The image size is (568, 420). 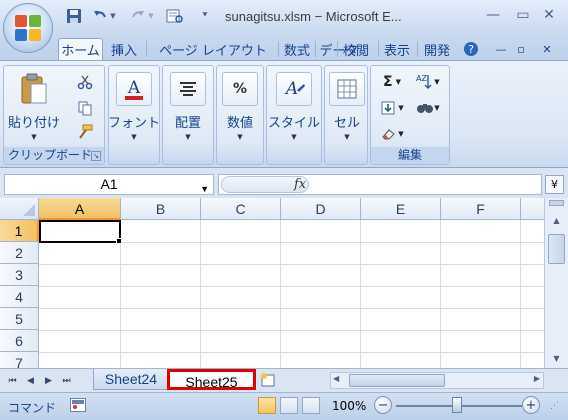 I want to click on editing-group-label: 編集, so click(x=410, y=155).